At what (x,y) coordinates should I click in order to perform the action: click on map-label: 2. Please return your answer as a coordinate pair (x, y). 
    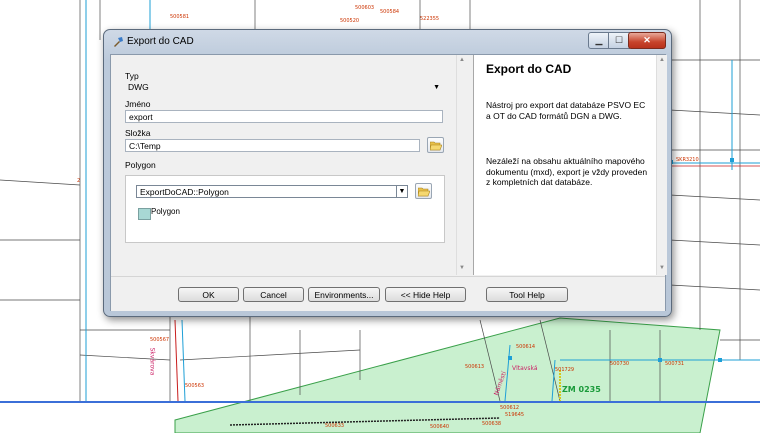
    Looking at the image, I should click on (79, 181).